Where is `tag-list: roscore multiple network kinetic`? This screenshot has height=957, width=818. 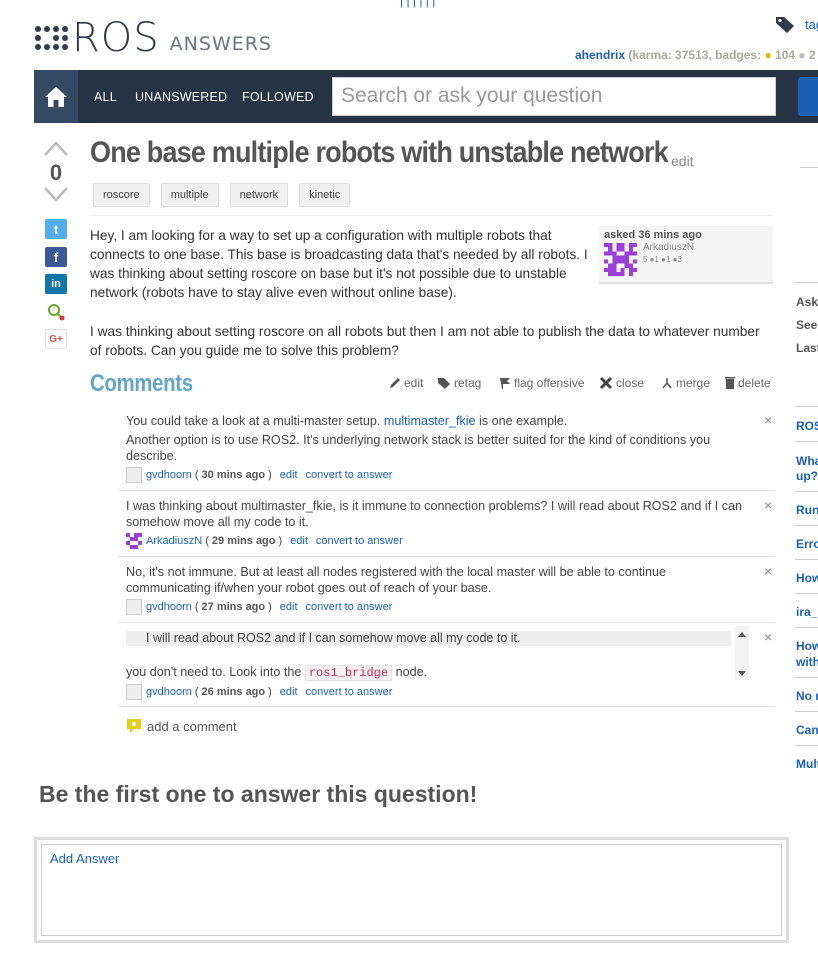 tag-list: roscore multiple network kinetic is located at coordinates (222, 195).